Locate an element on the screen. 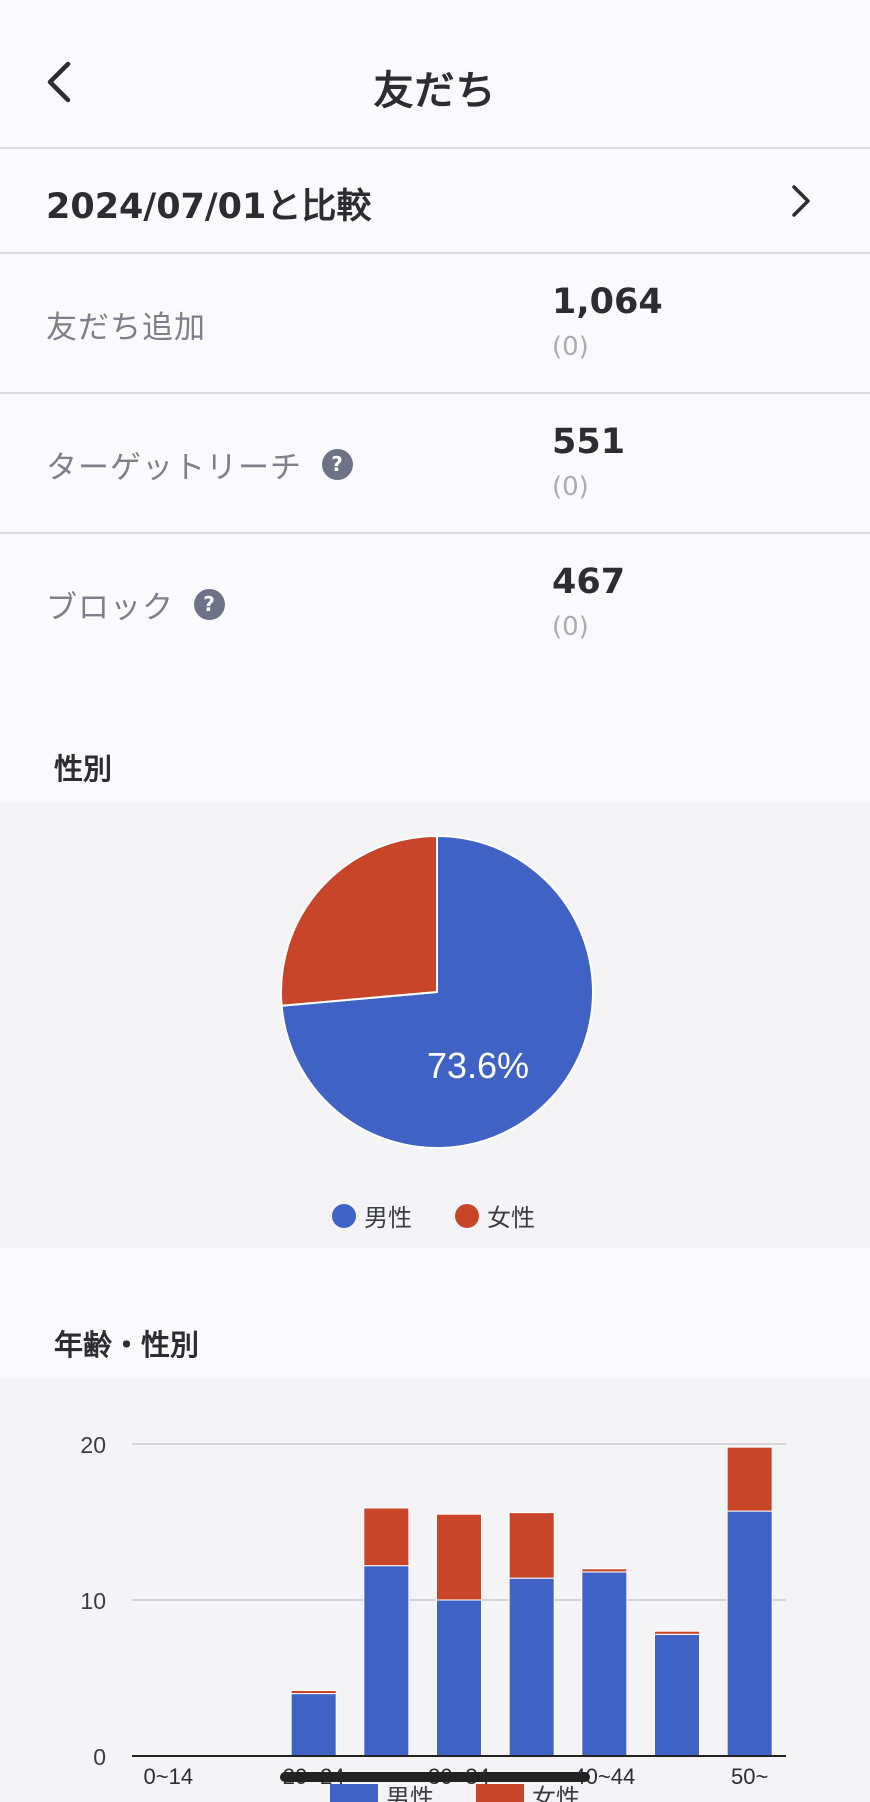 Image resolution: width=870 pixels, height=1802 pixels. age-section-title: 年齢・性別 is located at coordinates (127, 1345).